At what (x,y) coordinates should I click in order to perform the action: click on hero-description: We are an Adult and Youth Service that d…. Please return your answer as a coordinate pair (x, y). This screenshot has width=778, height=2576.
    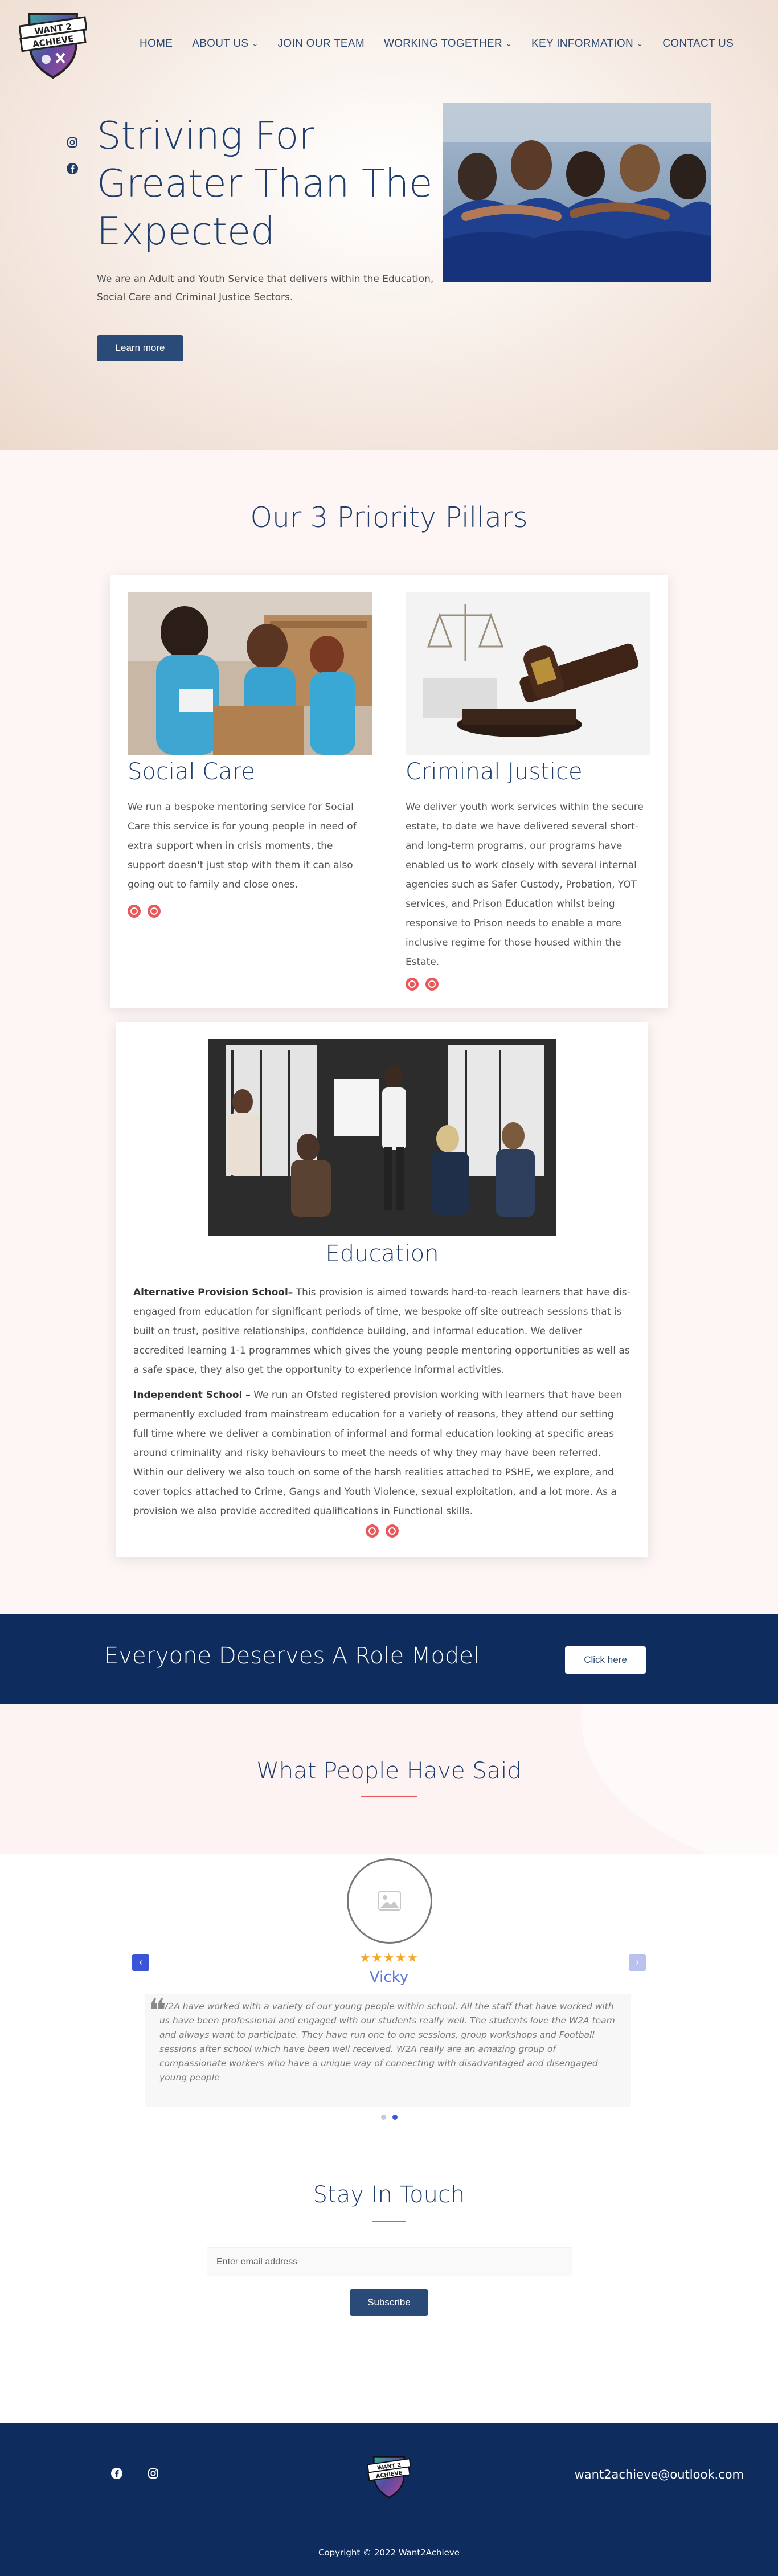
    Looking at the image, I should click on (265, 288).